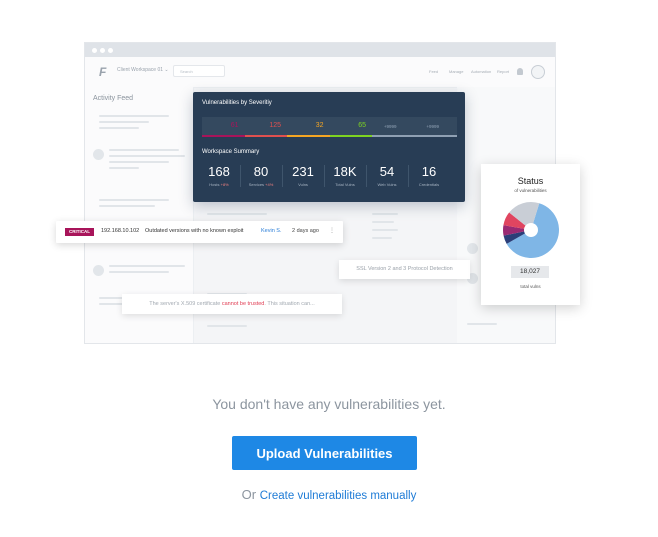 This screenshot has height=537, width=658. Describe the element at coordinates (303, 171) in the screenshot. I see `stat-value: 231` at that location.